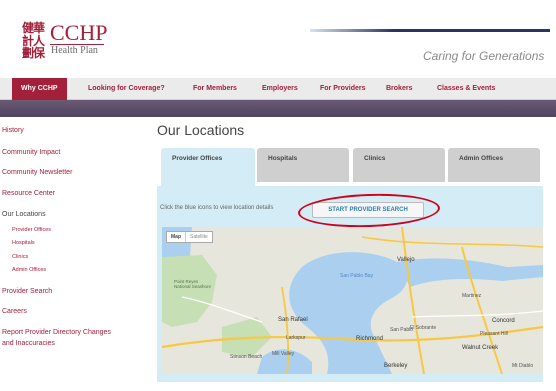 This screenshot has height=391, width=556. What do you see at coordinates (176, 237) in the screenshot?
I see `map-toggle-map: Map` at bounding box center [176, 237].